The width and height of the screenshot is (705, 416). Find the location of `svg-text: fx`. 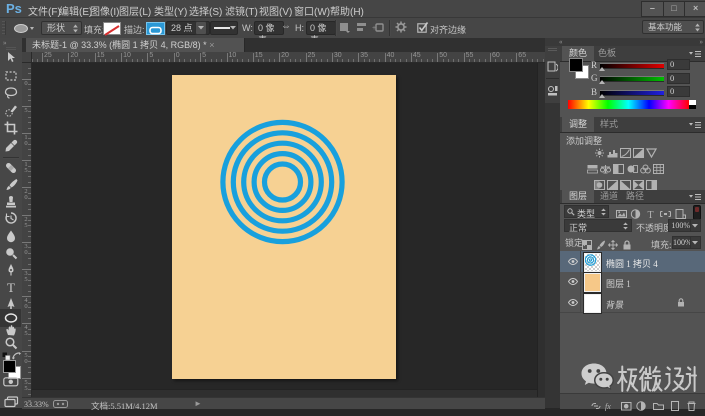

svg-text: fx is located at coordinates (608, 406).